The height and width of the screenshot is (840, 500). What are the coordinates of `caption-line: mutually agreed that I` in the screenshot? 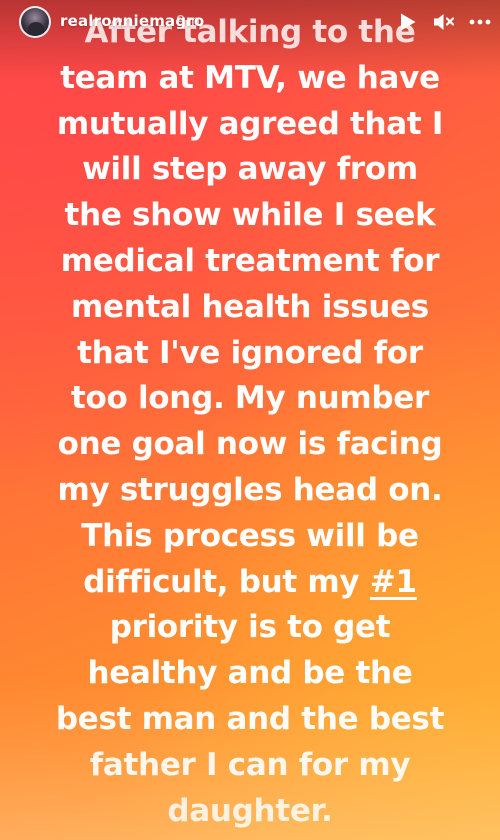 It's located at (250, 123).